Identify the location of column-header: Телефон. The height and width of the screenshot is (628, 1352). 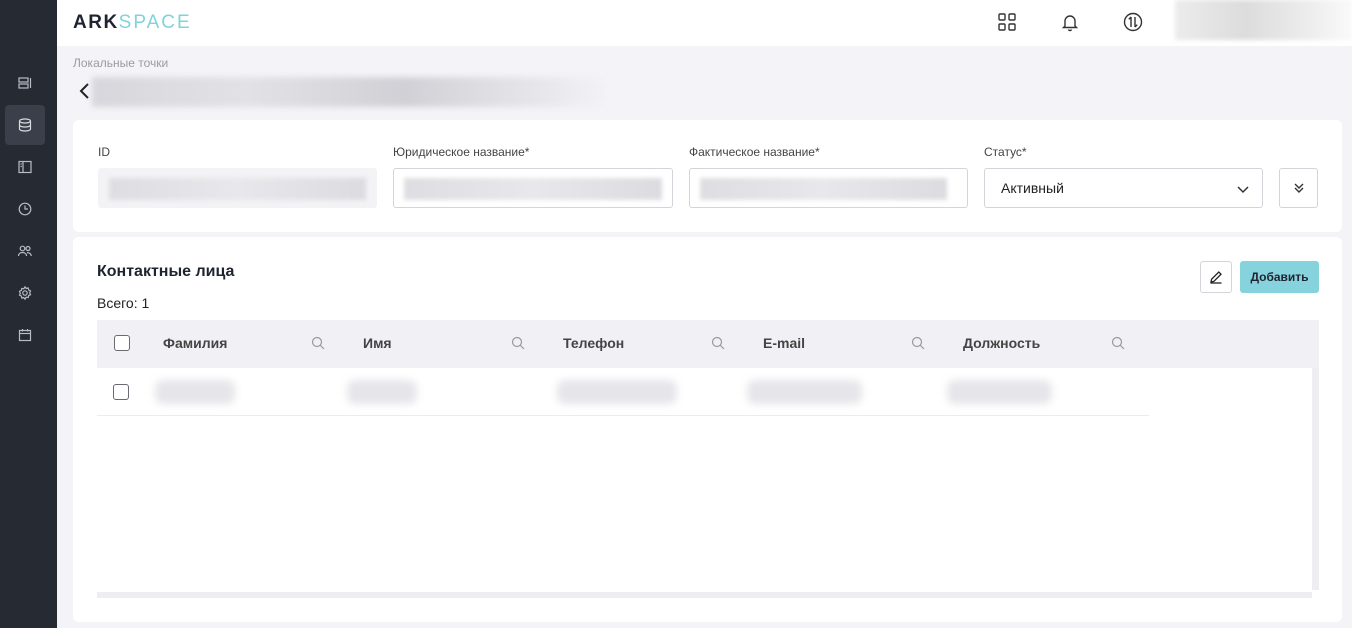
(593, 343).